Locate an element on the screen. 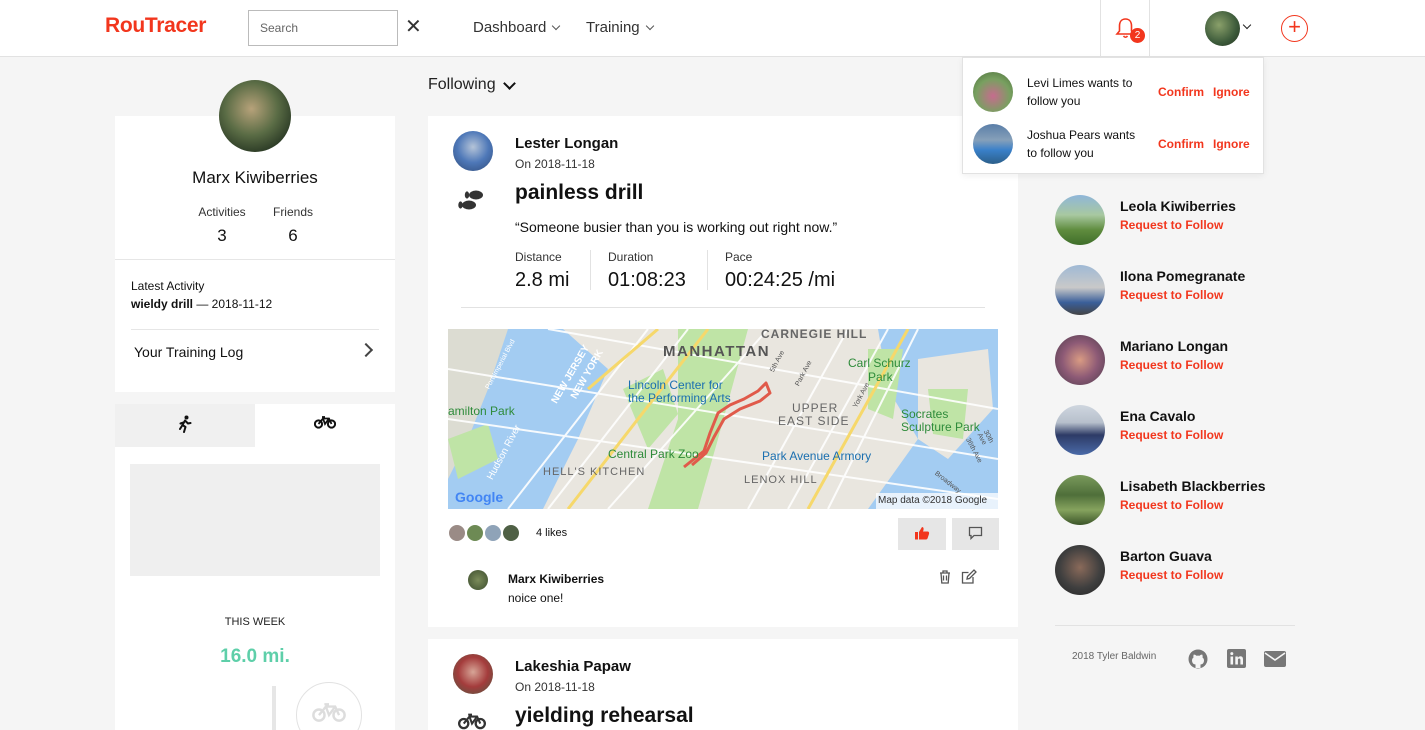 This screenshot has height=730, width=1425. nav-dashboard: Dashboard is located at coordinates (517, 27).